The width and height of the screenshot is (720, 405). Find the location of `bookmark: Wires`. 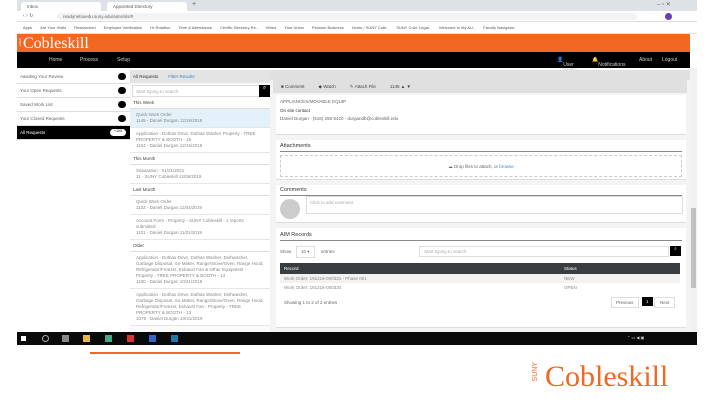

bookmark: Wires is located at coordinates (271, 27).